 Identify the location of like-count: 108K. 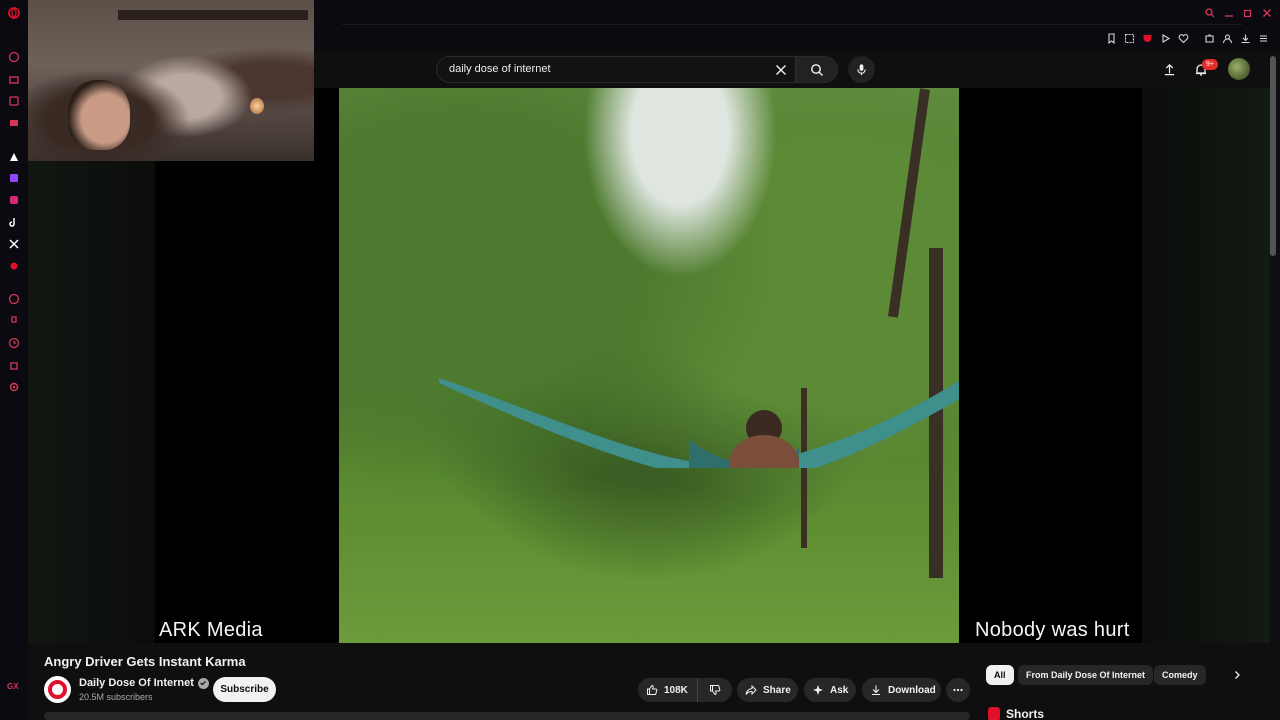
(676, 690).